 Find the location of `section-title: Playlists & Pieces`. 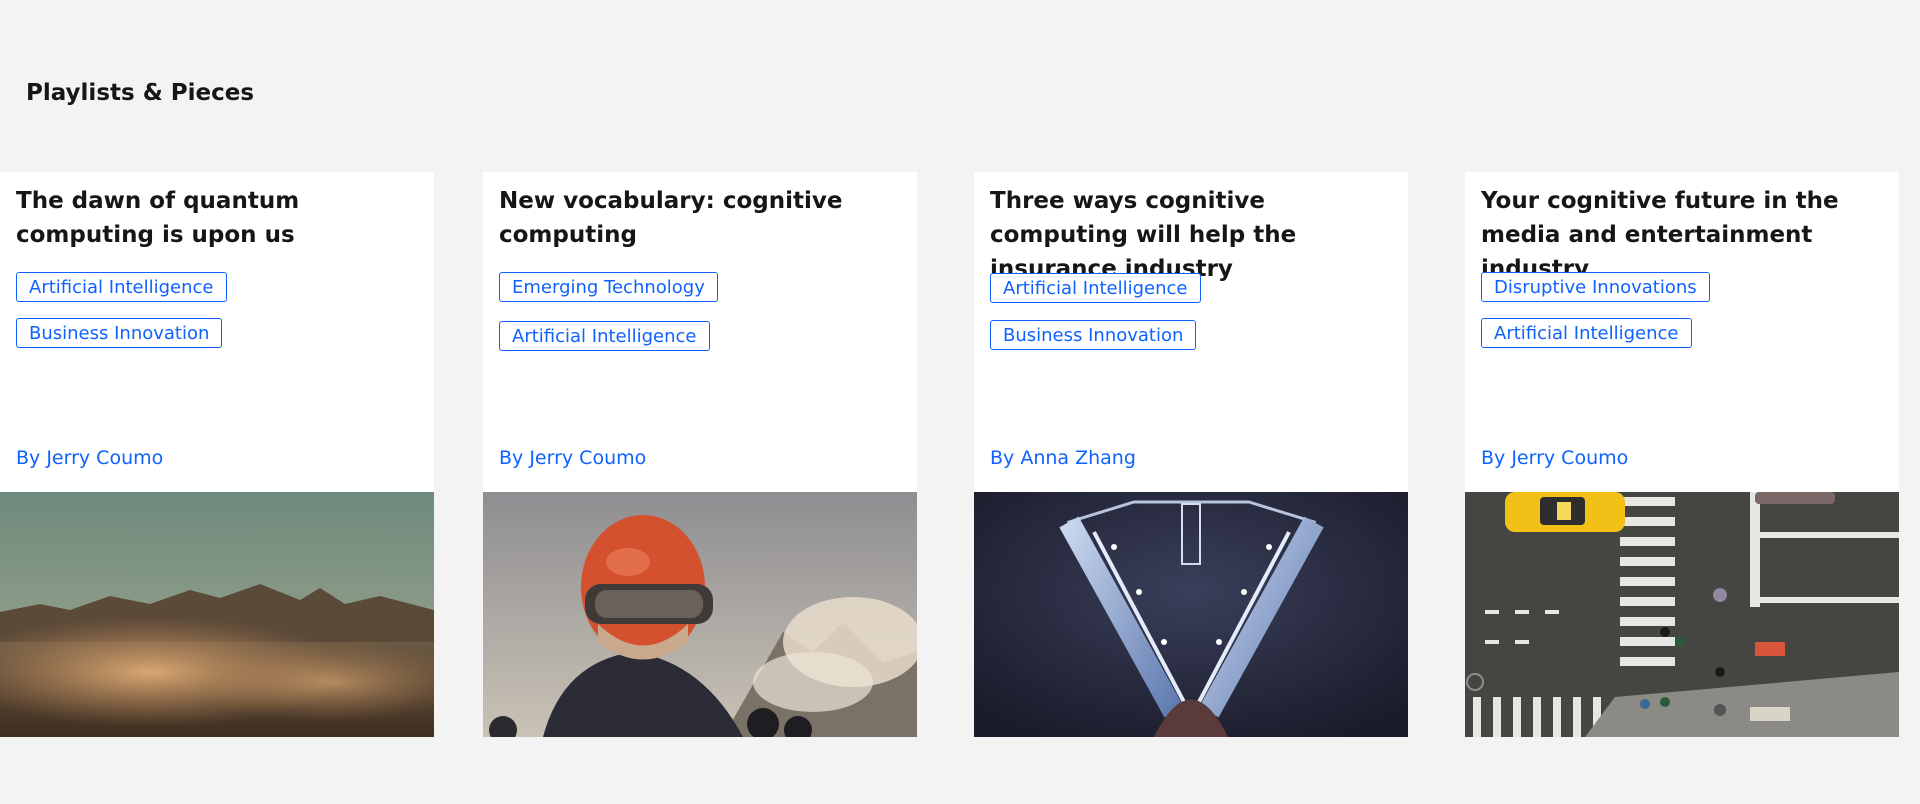

section-title: Playlists & Pieces is located at coordinates (140, 93).